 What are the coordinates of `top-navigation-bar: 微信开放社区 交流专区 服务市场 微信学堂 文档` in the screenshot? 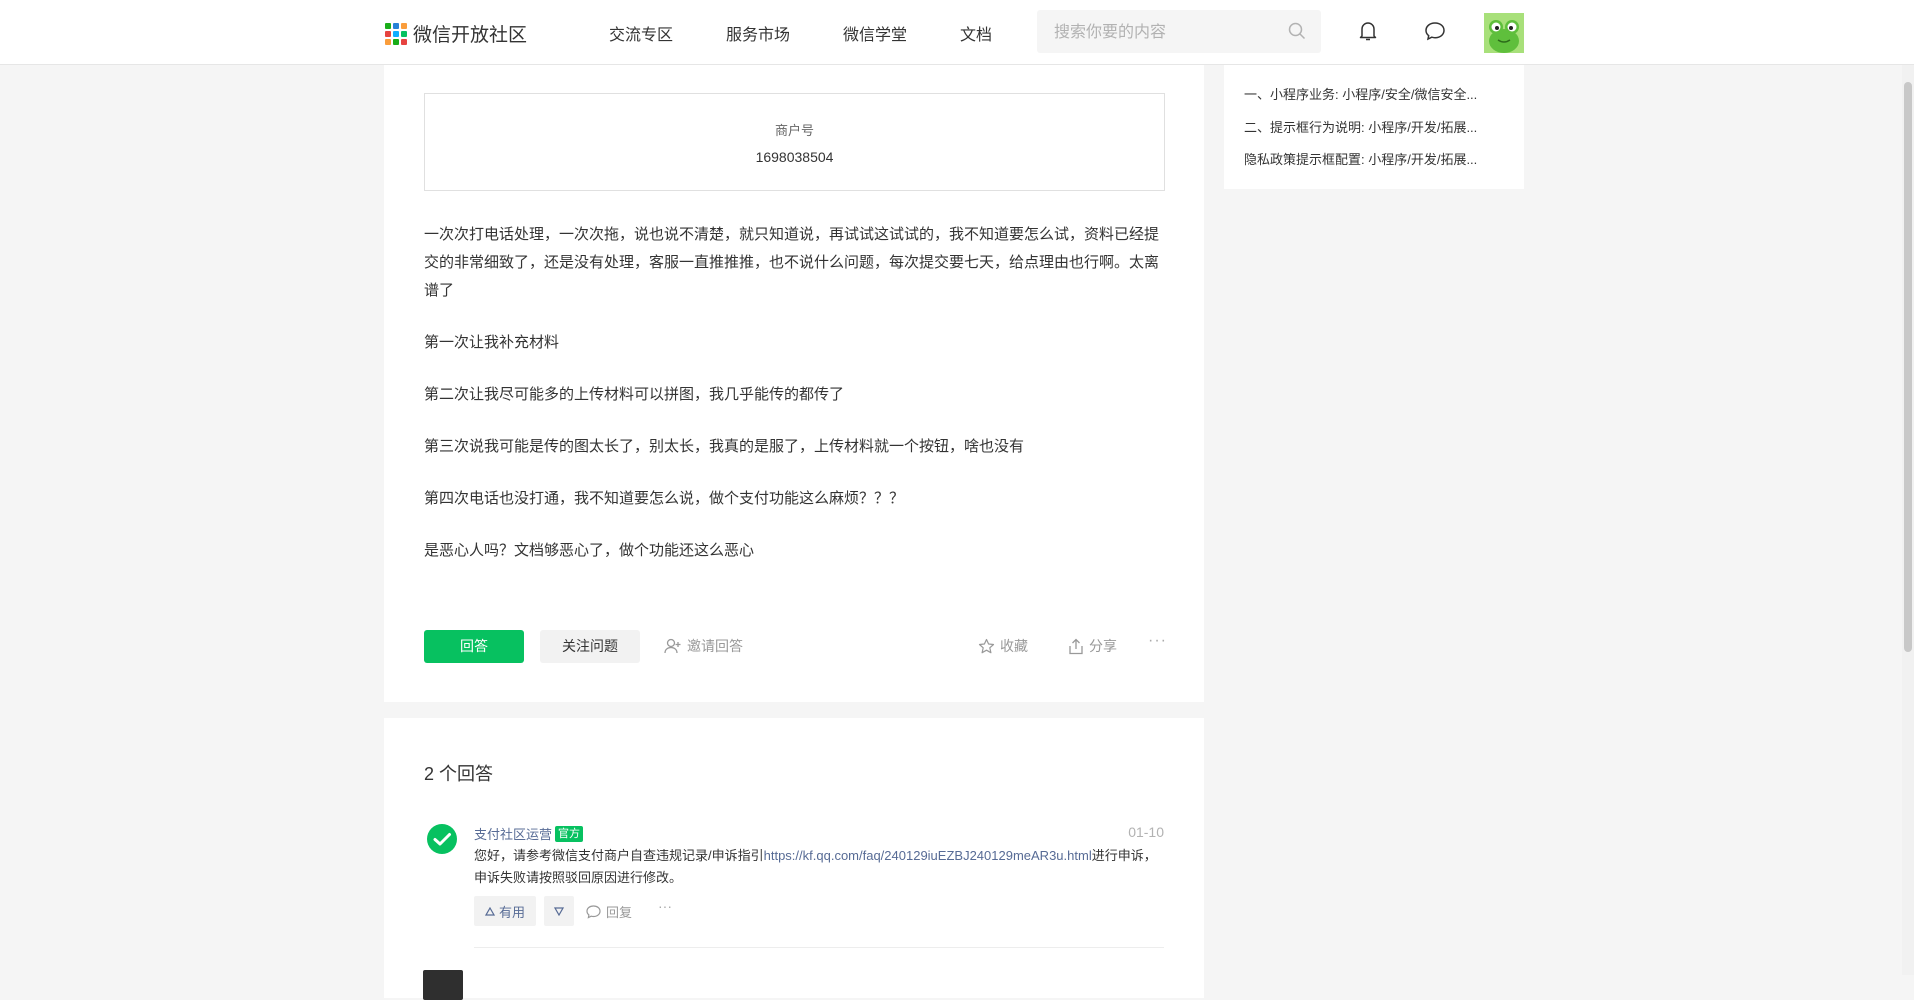 It's located at (957, 32).